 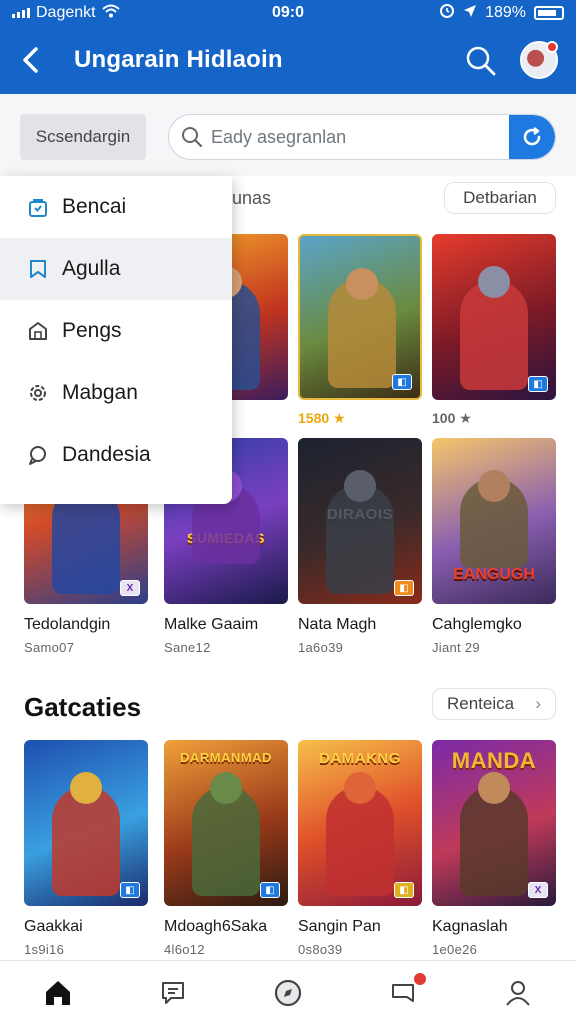 I want to click on dropdown-item-label: Dandesia, so click(x=106, y=454).